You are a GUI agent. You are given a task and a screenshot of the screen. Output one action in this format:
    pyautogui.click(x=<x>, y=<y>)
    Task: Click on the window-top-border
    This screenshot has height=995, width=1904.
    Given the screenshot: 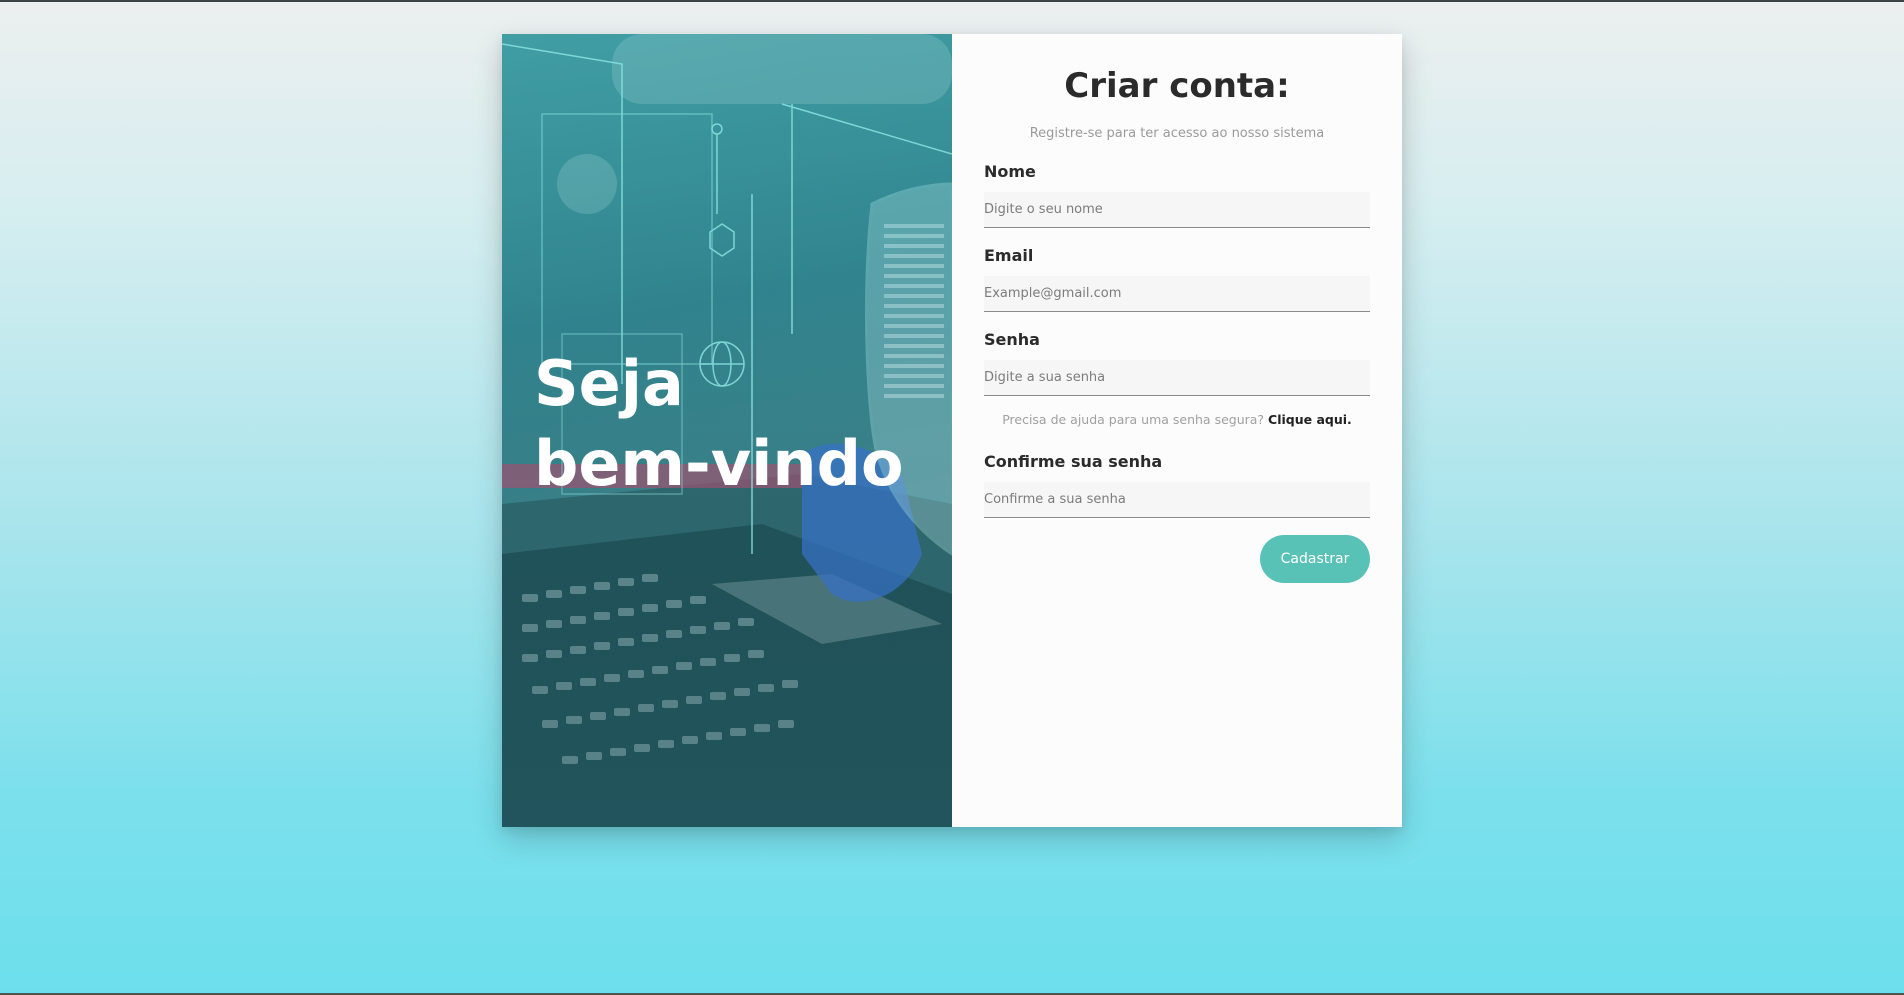 What is the action you would take?
    pyautogui.click(x=952, y=1)
    